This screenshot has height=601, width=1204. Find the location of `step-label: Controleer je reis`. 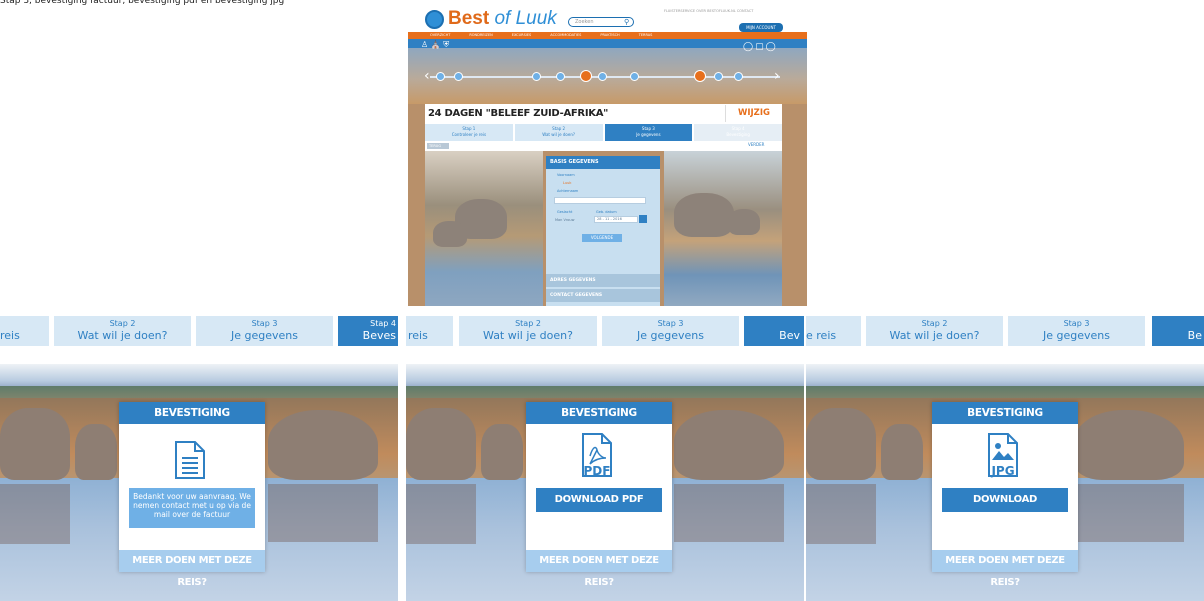

step-label: Controleer je reis is located at coordinates (469, 134).